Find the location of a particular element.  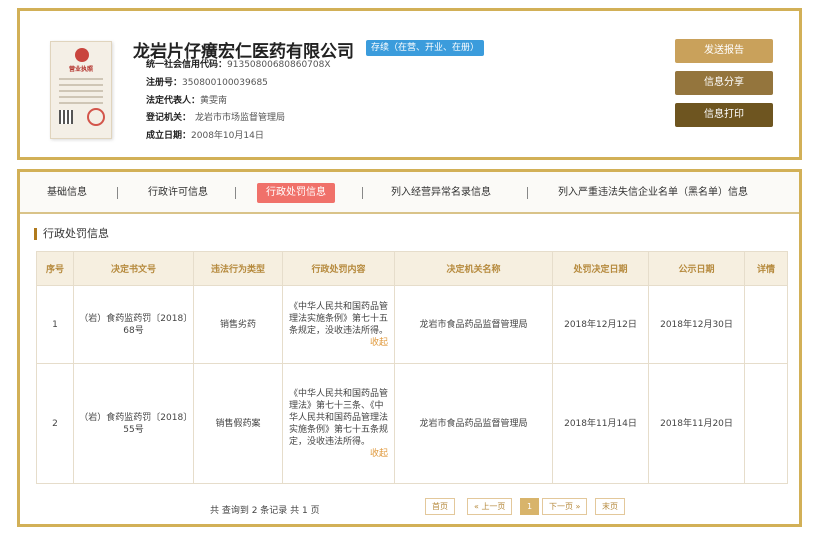

column-header: 行政处罚内容 is located at coordinates (338, 268).